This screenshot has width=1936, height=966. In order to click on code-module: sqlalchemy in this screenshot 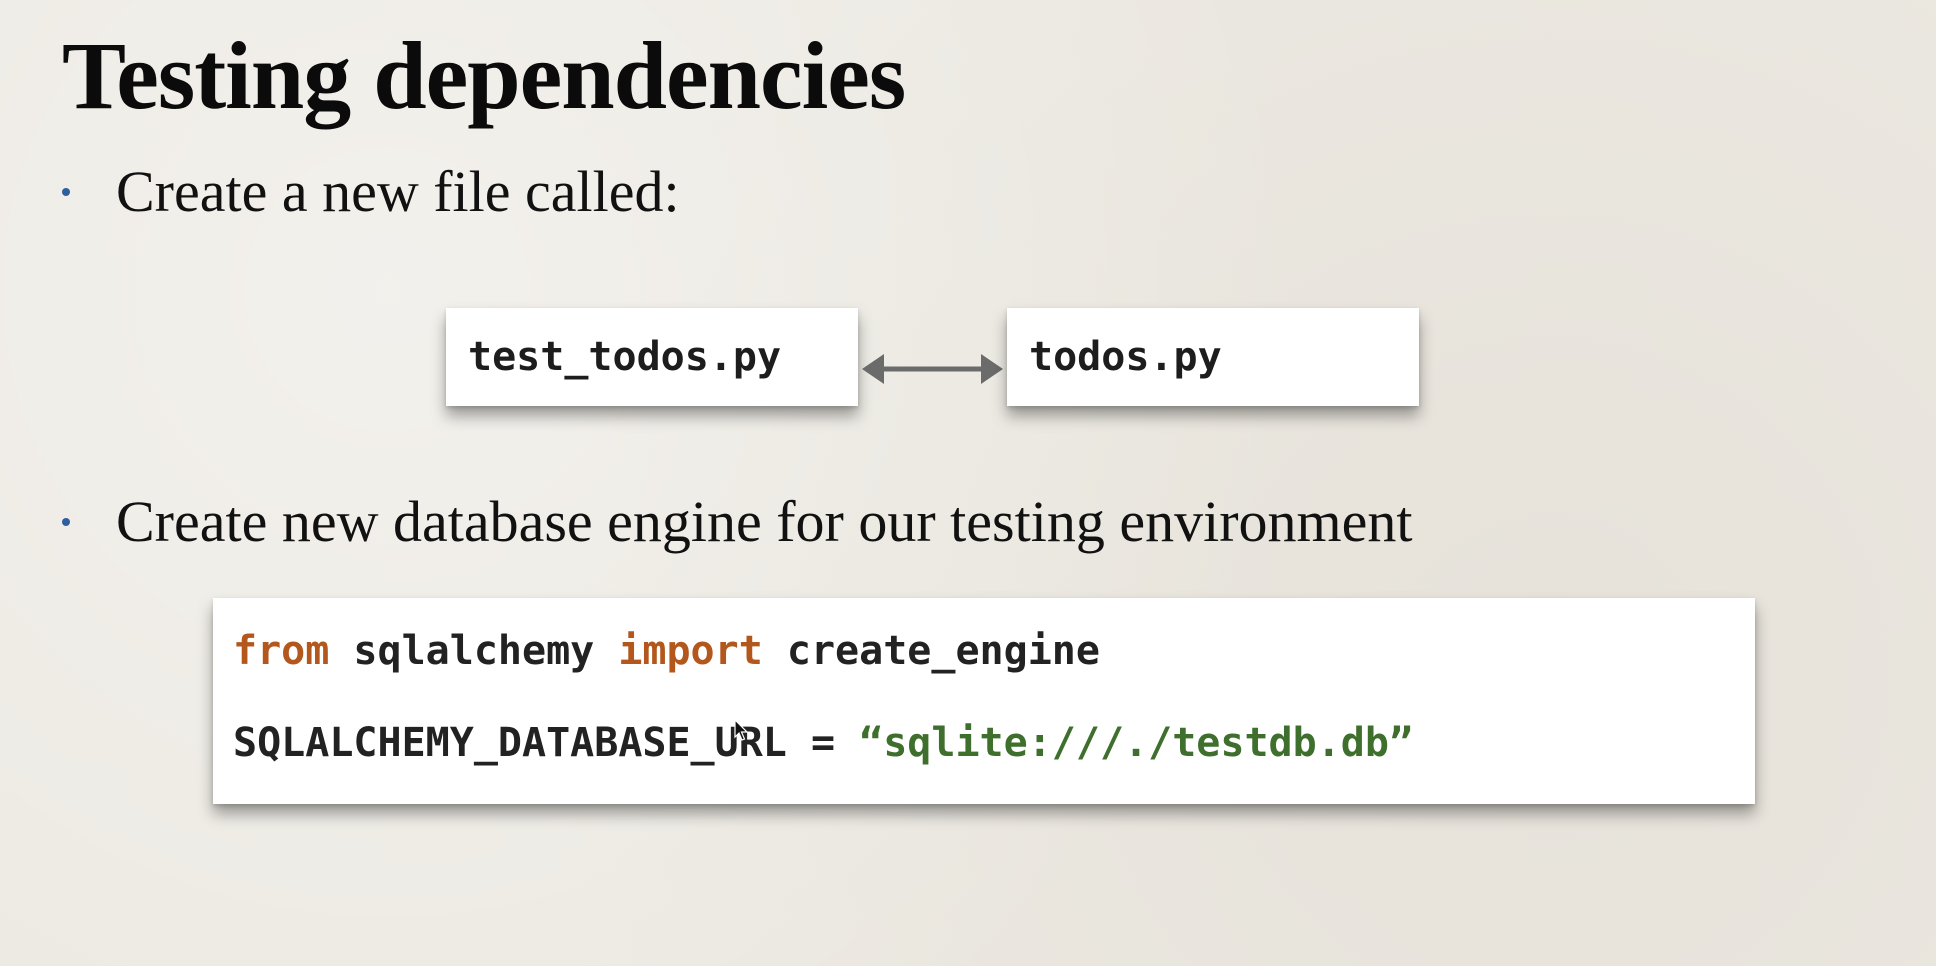, I will do `click(474, 651)`.